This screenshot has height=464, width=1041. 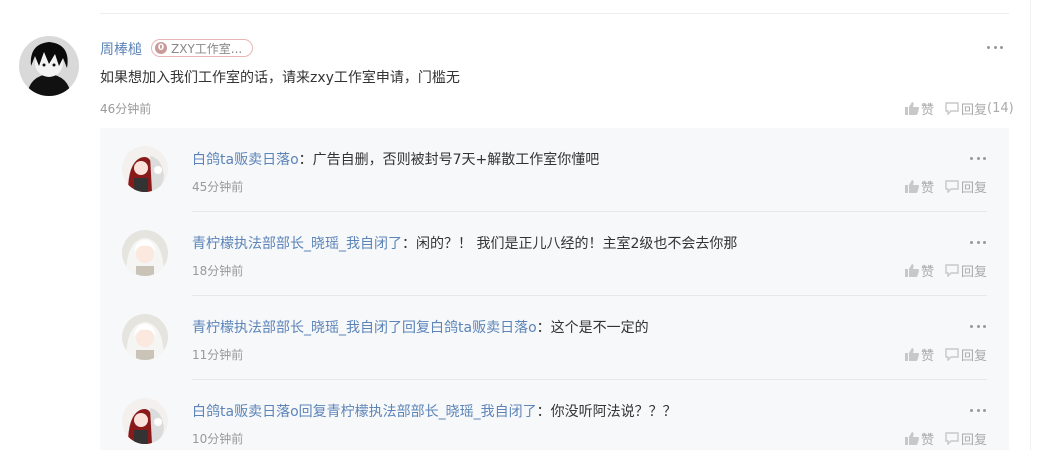 What do you see at coordinates (919, 108) in the screenshot?
I see `main-comment-like-button: 赞` at bounding box center [919, 108].